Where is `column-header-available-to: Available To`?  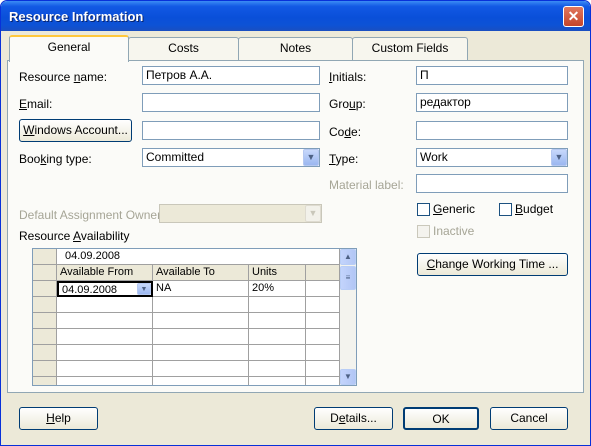 column-header-available-to: Available To is located at coordinates (201, 273).